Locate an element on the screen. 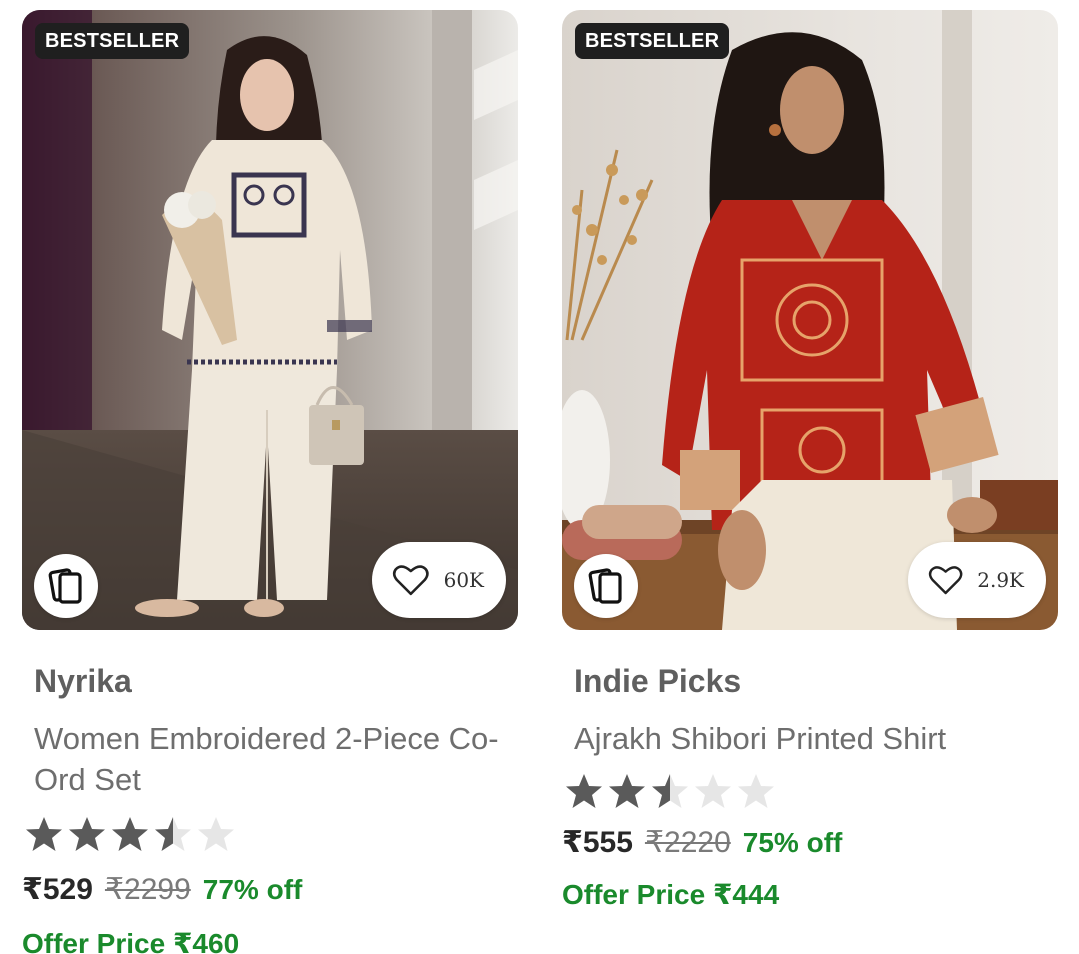 The height and width of the screenshot is (954, 1079). wishlist-count: 60K is located at coordinates (463, 580).